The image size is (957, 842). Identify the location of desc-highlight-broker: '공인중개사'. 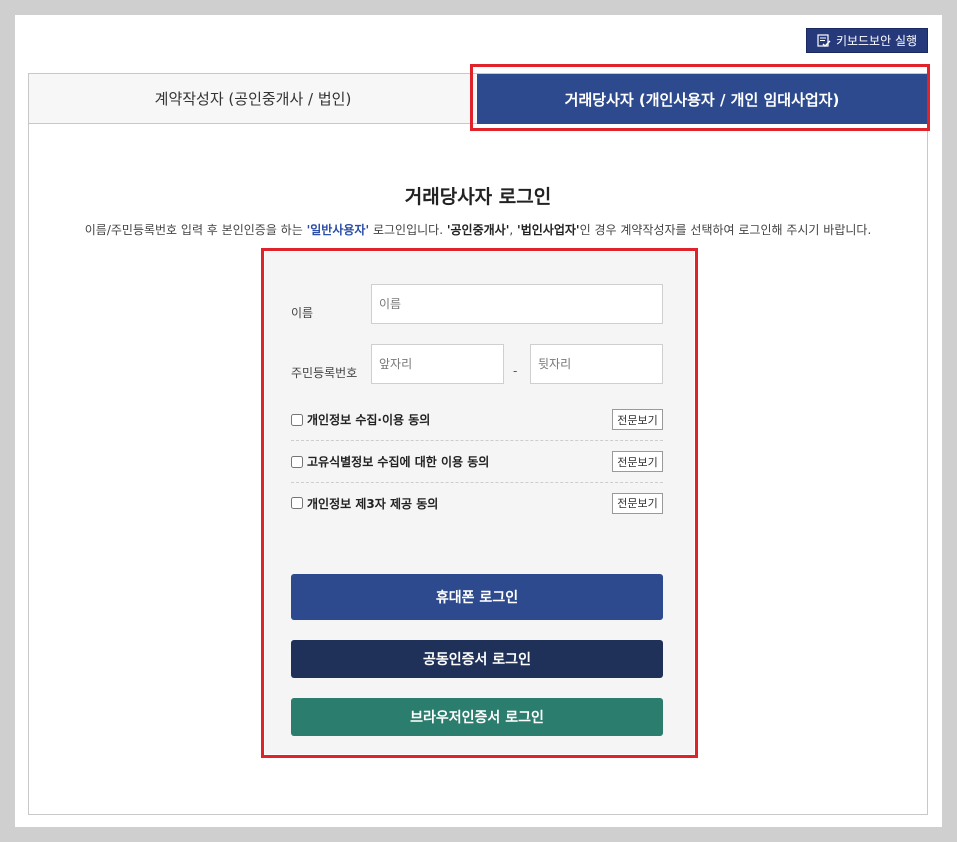
(478, 230).